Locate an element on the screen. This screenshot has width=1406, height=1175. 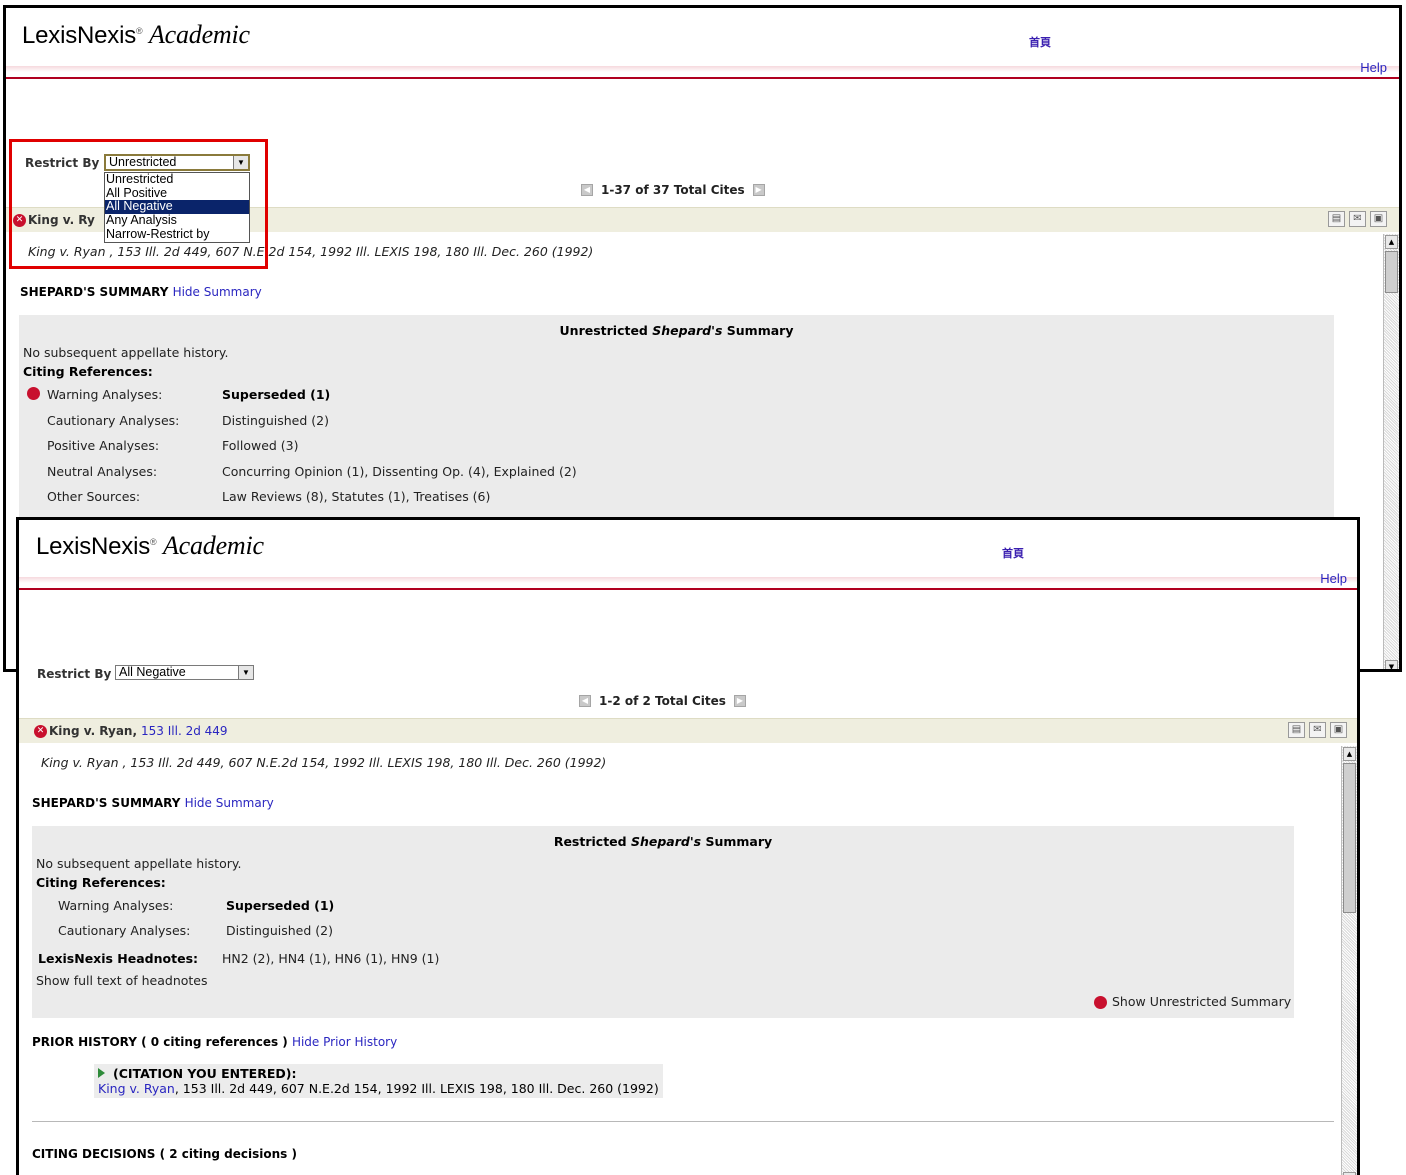
restrict-by-label: Restrict By is located at coordinates (74, 674).